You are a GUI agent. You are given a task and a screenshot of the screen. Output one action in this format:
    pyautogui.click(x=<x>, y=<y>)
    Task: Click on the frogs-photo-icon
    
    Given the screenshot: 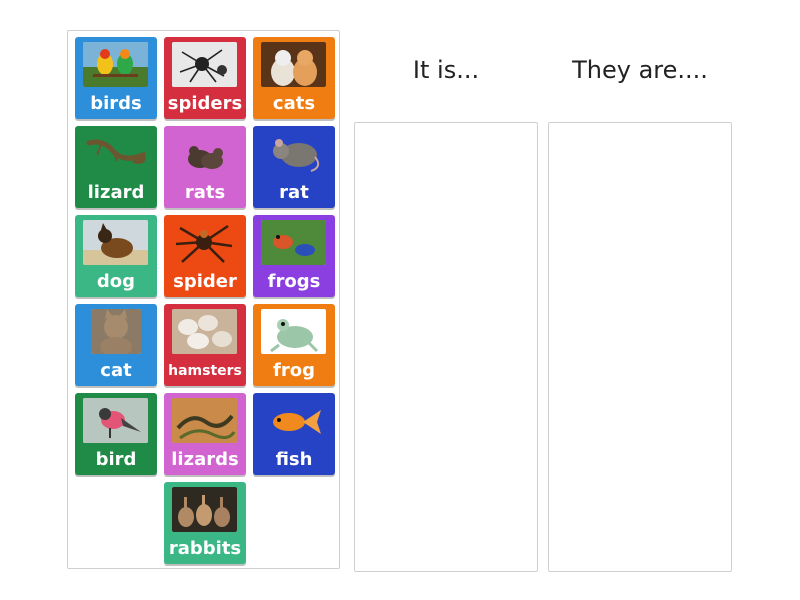 What is the action you would take?
    pyautogui.click(x=293, y=242)
    